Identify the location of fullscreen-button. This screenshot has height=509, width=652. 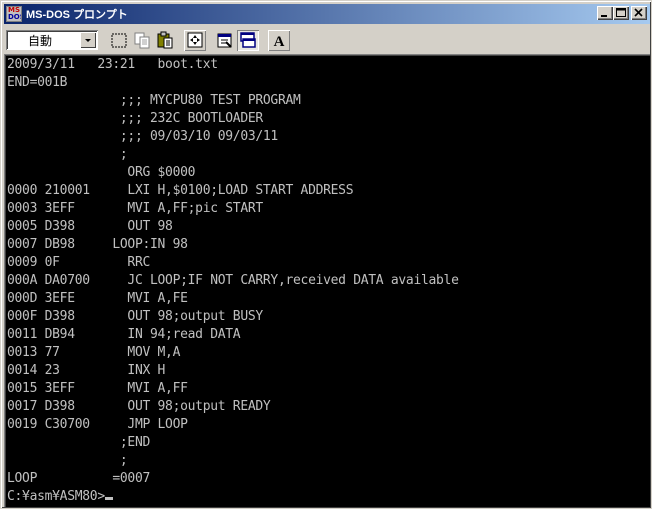
(195, 40).